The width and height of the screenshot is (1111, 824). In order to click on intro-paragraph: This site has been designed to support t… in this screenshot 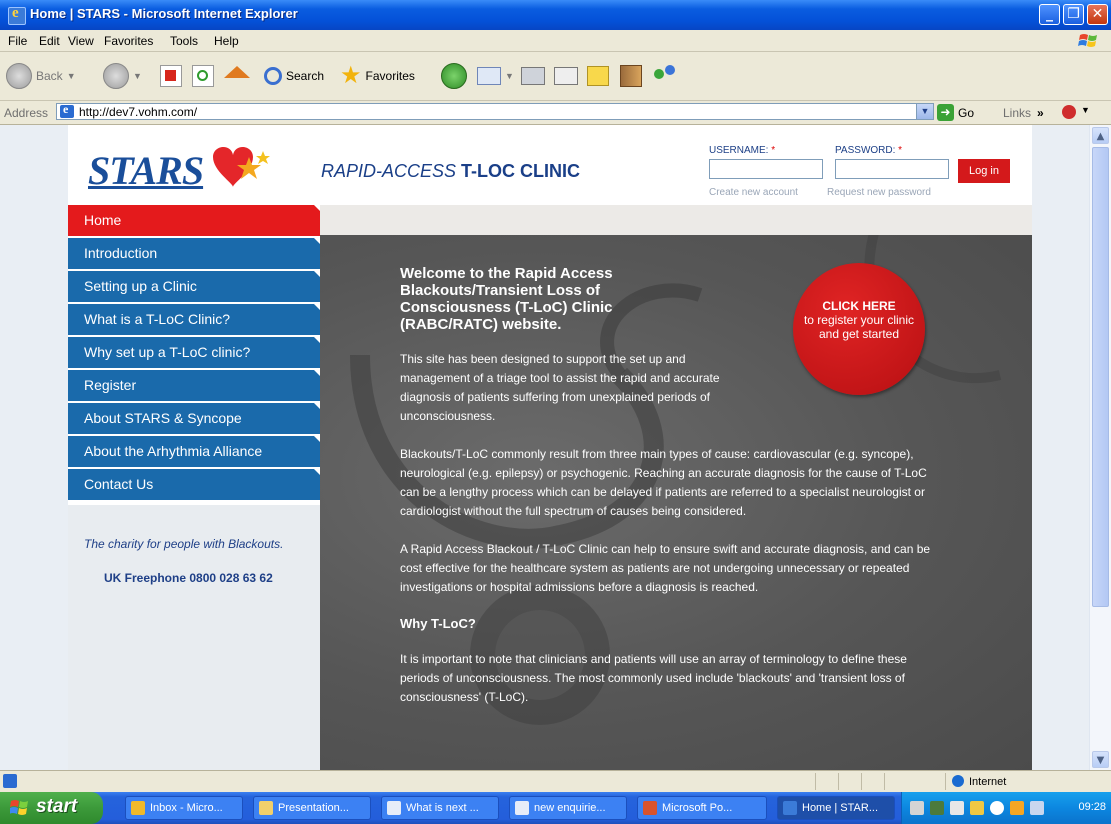, I will do `click(560, 387)`.